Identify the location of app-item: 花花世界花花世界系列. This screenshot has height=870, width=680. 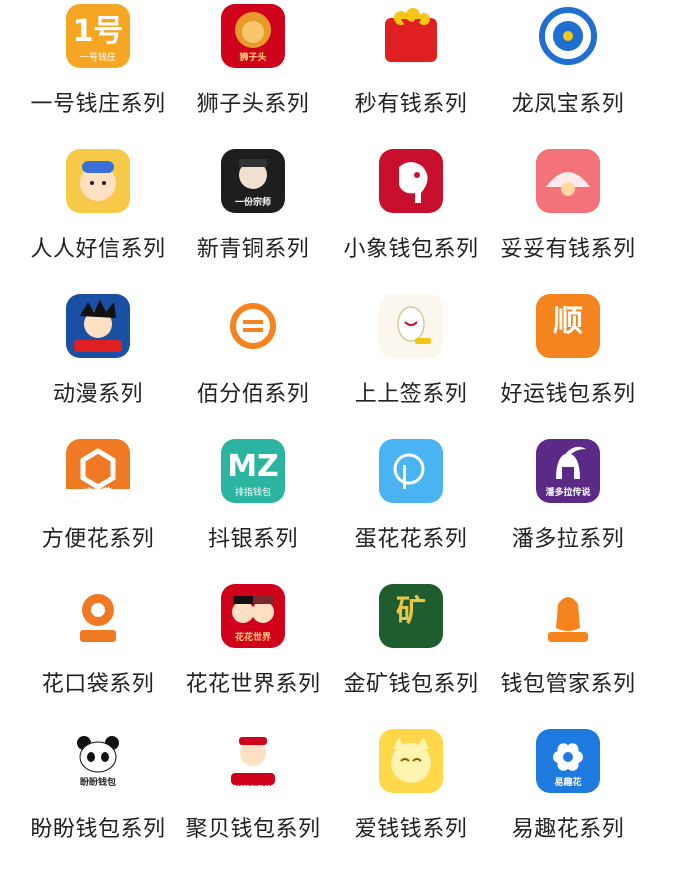
(253, 652).